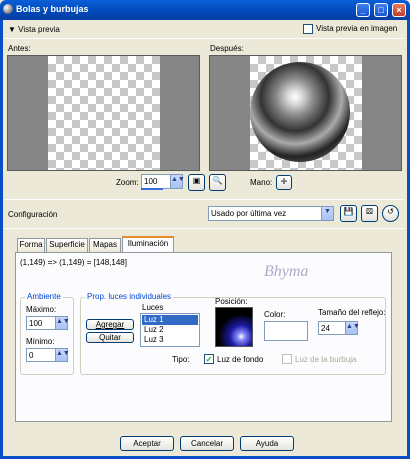 Image resolution: width=410 pixels, height=459 pixels. I want to click on zoom-label: Zoom:, so click(127, 182).